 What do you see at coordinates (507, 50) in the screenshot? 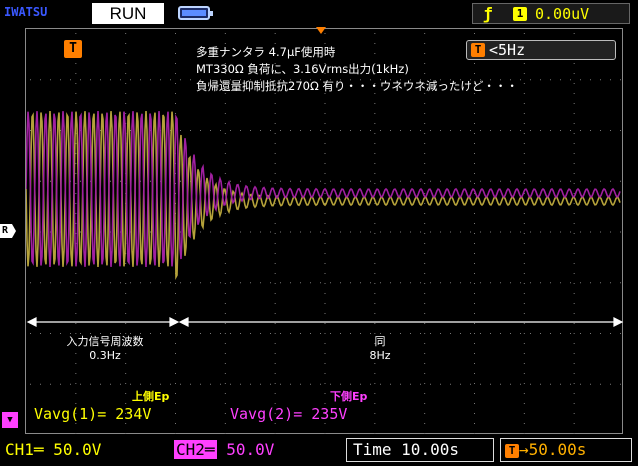
I see `frequency-value: <5Hz` at bounding box center [507, 50].